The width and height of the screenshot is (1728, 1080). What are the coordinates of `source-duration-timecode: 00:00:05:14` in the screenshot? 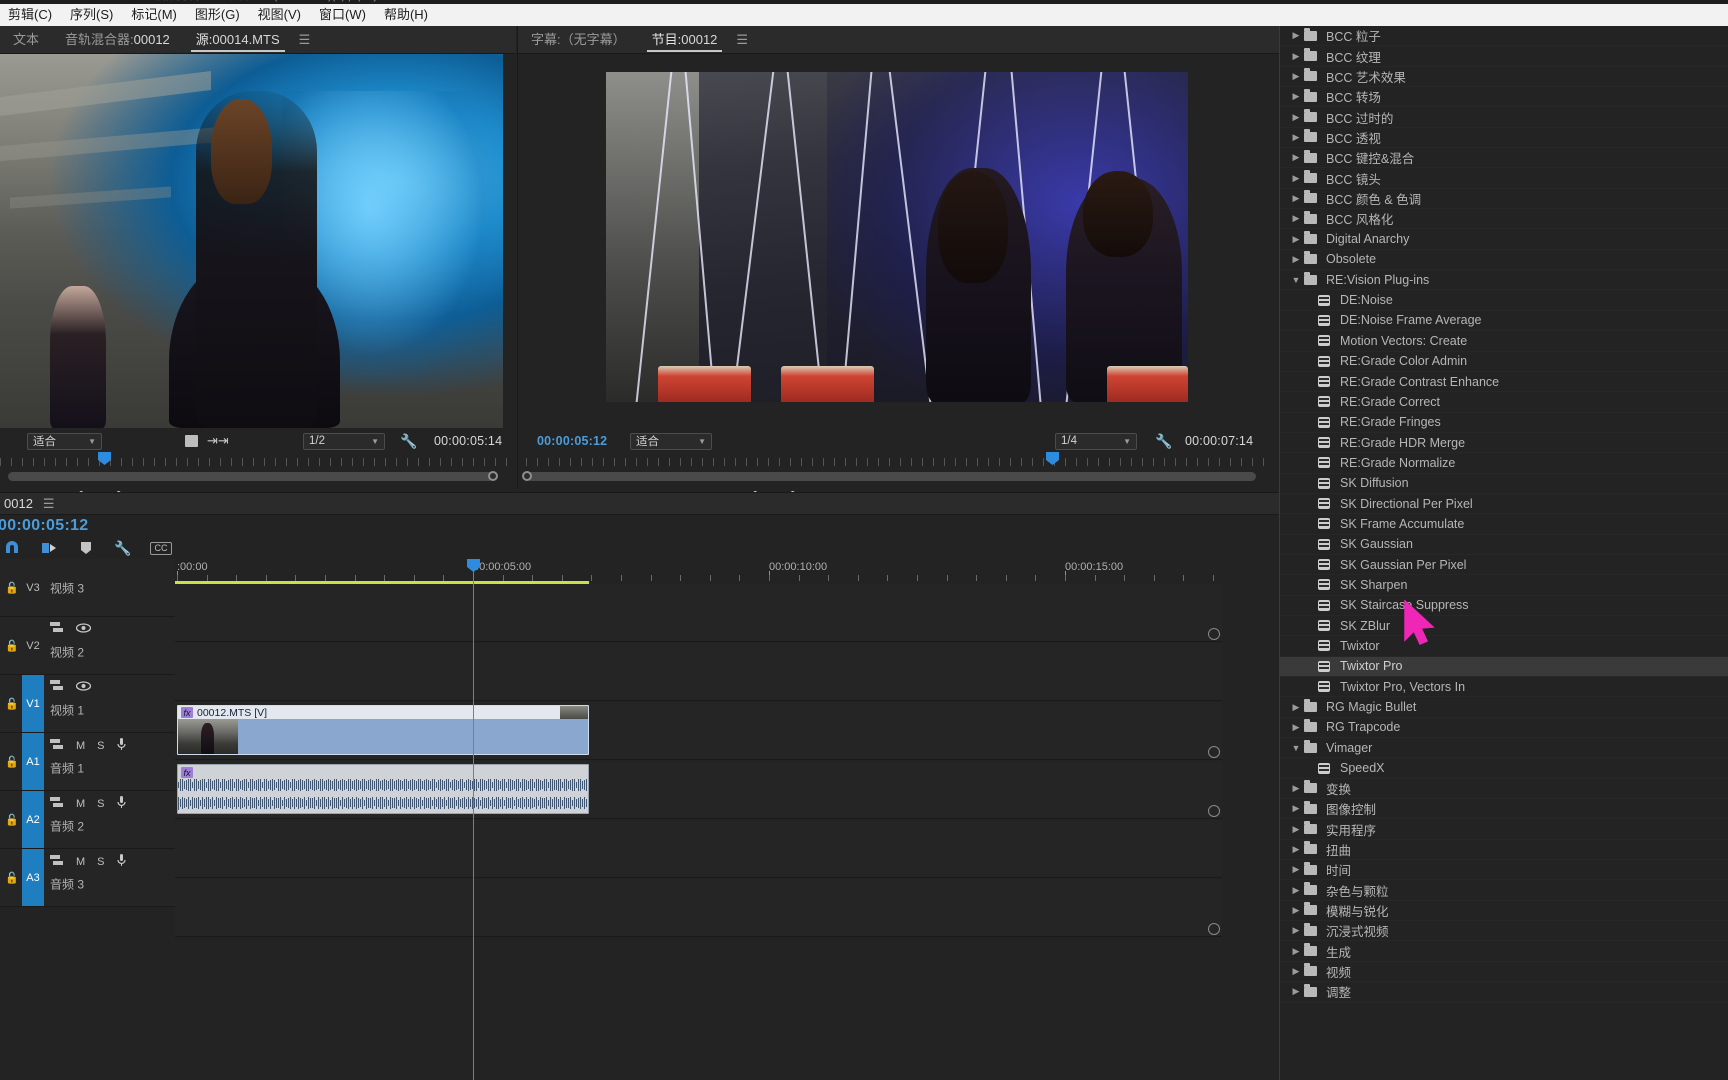 It's located at (468, 441).